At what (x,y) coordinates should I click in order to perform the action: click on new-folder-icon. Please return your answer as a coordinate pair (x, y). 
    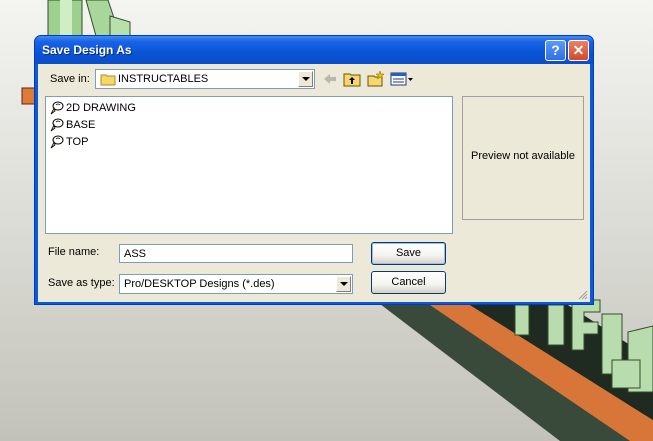
    Looking at the image, I should click on (376, 79).